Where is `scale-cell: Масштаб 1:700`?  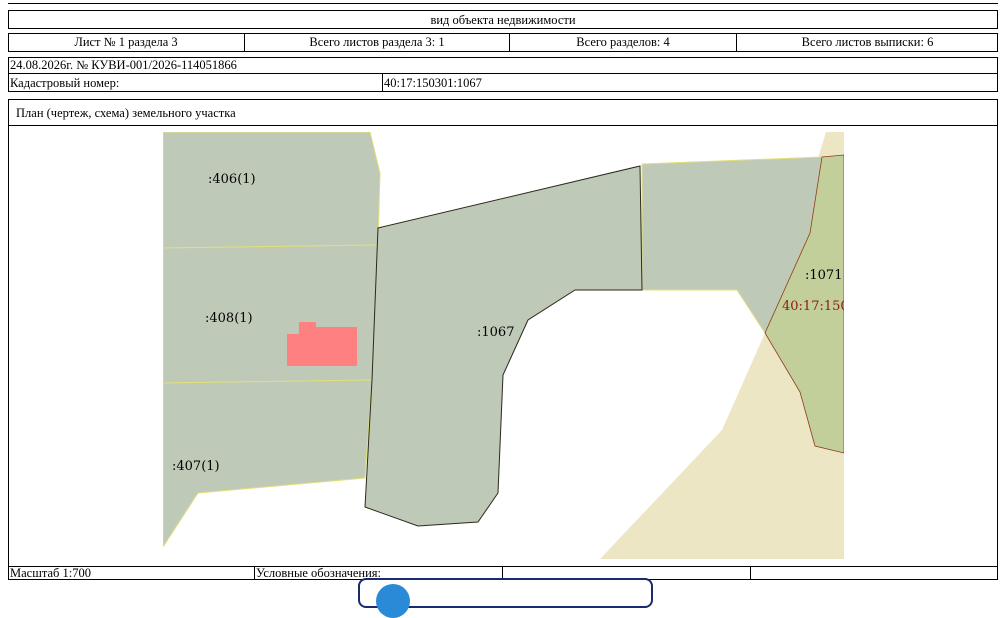 scale-cell: Масштаб 1:700 is located at coordinates (50, 573).